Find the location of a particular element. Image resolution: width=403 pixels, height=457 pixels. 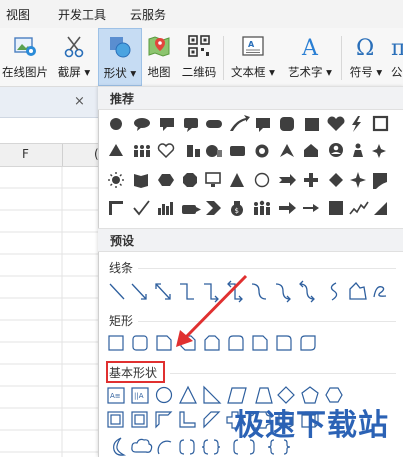

shape-l-shape is located at coordinates (187, 419).